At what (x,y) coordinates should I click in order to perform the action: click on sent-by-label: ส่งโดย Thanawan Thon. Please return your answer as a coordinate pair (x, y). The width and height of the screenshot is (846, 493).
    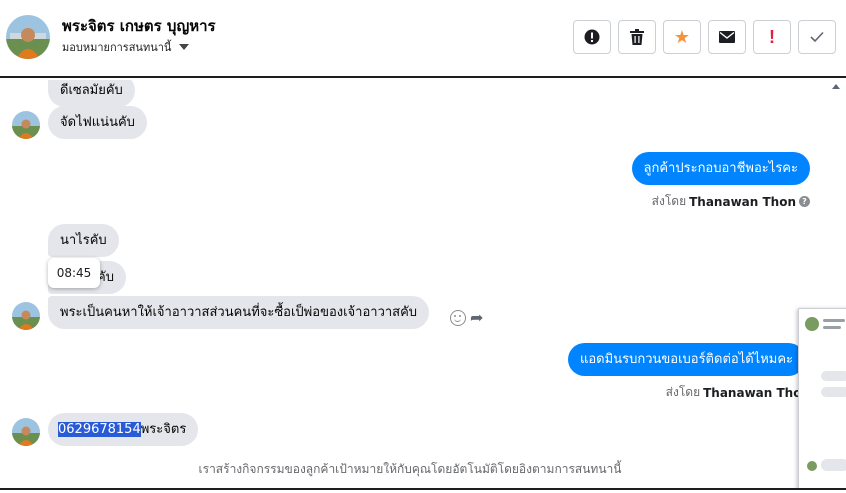
    Looking at the image, I should click on (738, 392).